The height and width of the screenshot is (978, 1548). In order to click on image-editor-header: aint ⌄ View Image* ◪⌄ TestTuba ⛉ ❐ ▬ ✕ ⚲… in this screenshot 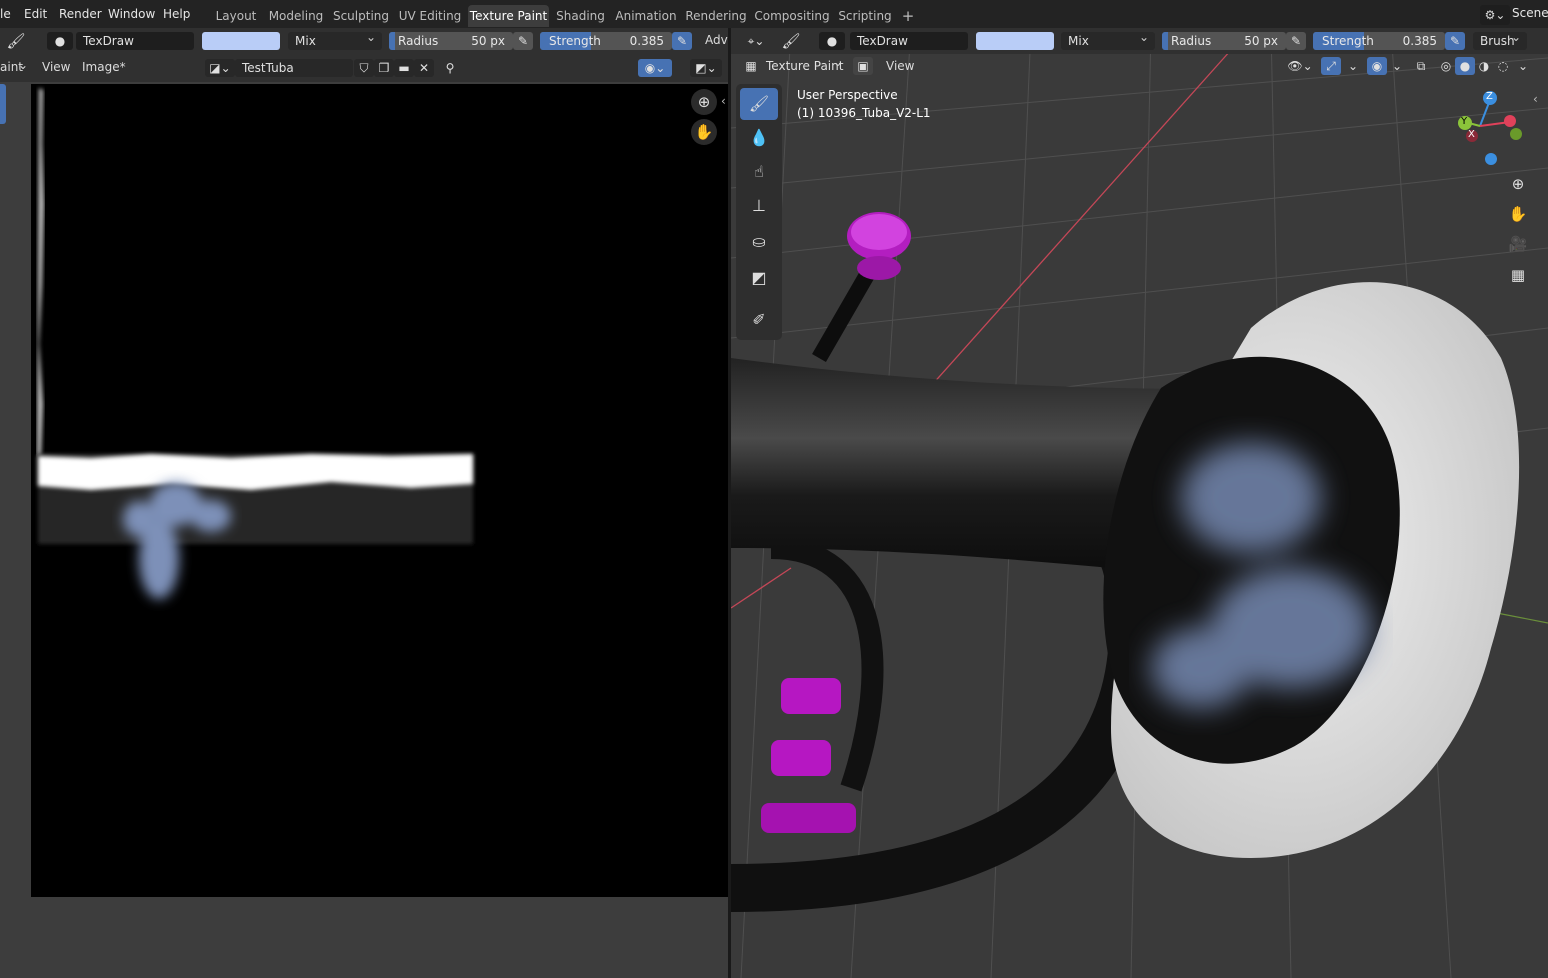, I will do `click(364, 68)`.